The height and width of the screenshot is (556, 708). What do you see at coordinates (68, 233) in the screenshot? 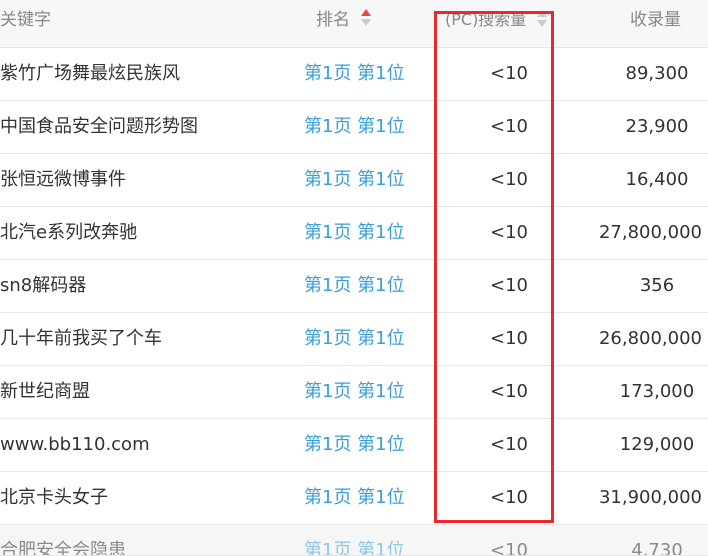
I see `keyword-cell: 北汽e系列改奔驰` at bounding box center [68, 233].